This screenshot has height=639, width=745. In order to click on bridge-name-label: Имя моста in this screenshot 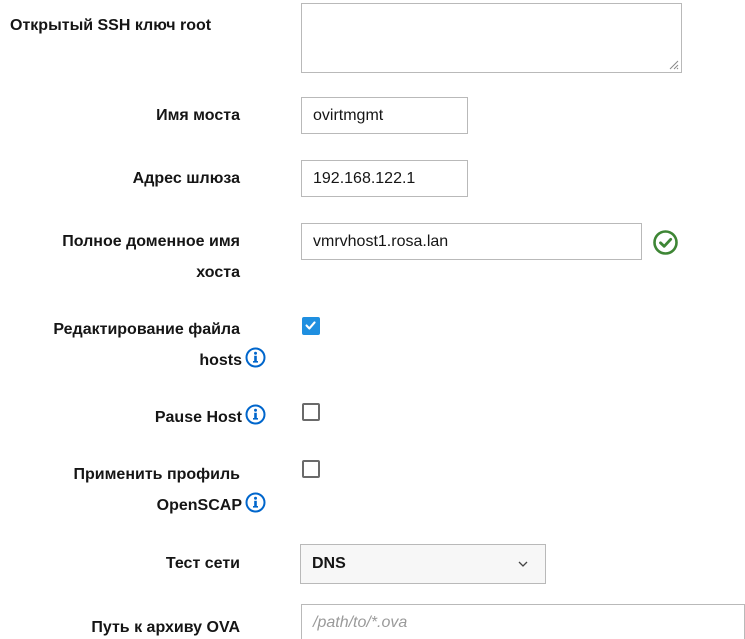, I will do `click(198, 115)`.